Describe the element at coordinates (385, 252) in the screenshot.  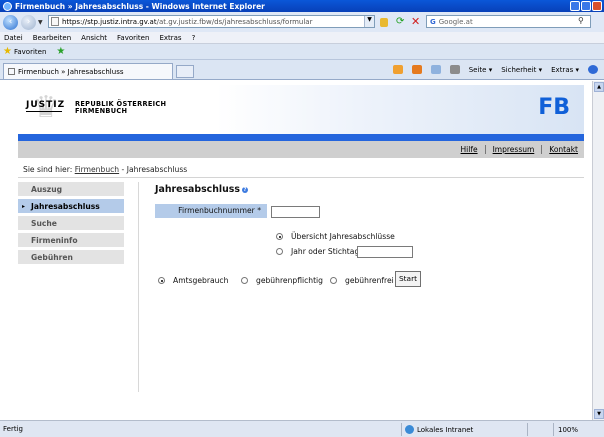
I see `stichtag-input` at that location.